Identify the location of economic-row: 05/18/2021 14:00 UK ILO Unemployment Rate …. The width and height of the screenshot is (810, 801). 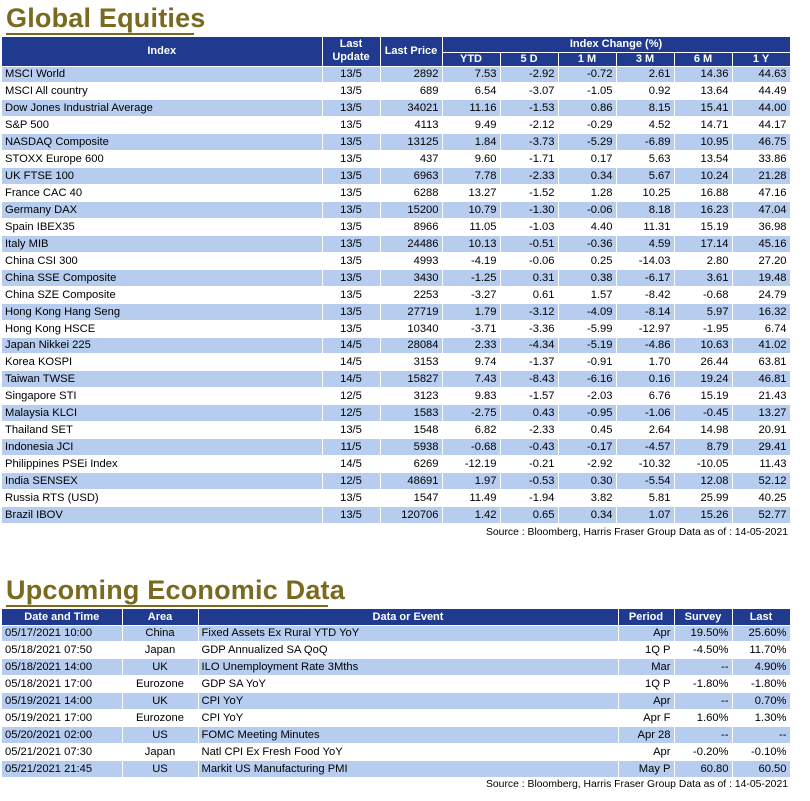
(396, 667).